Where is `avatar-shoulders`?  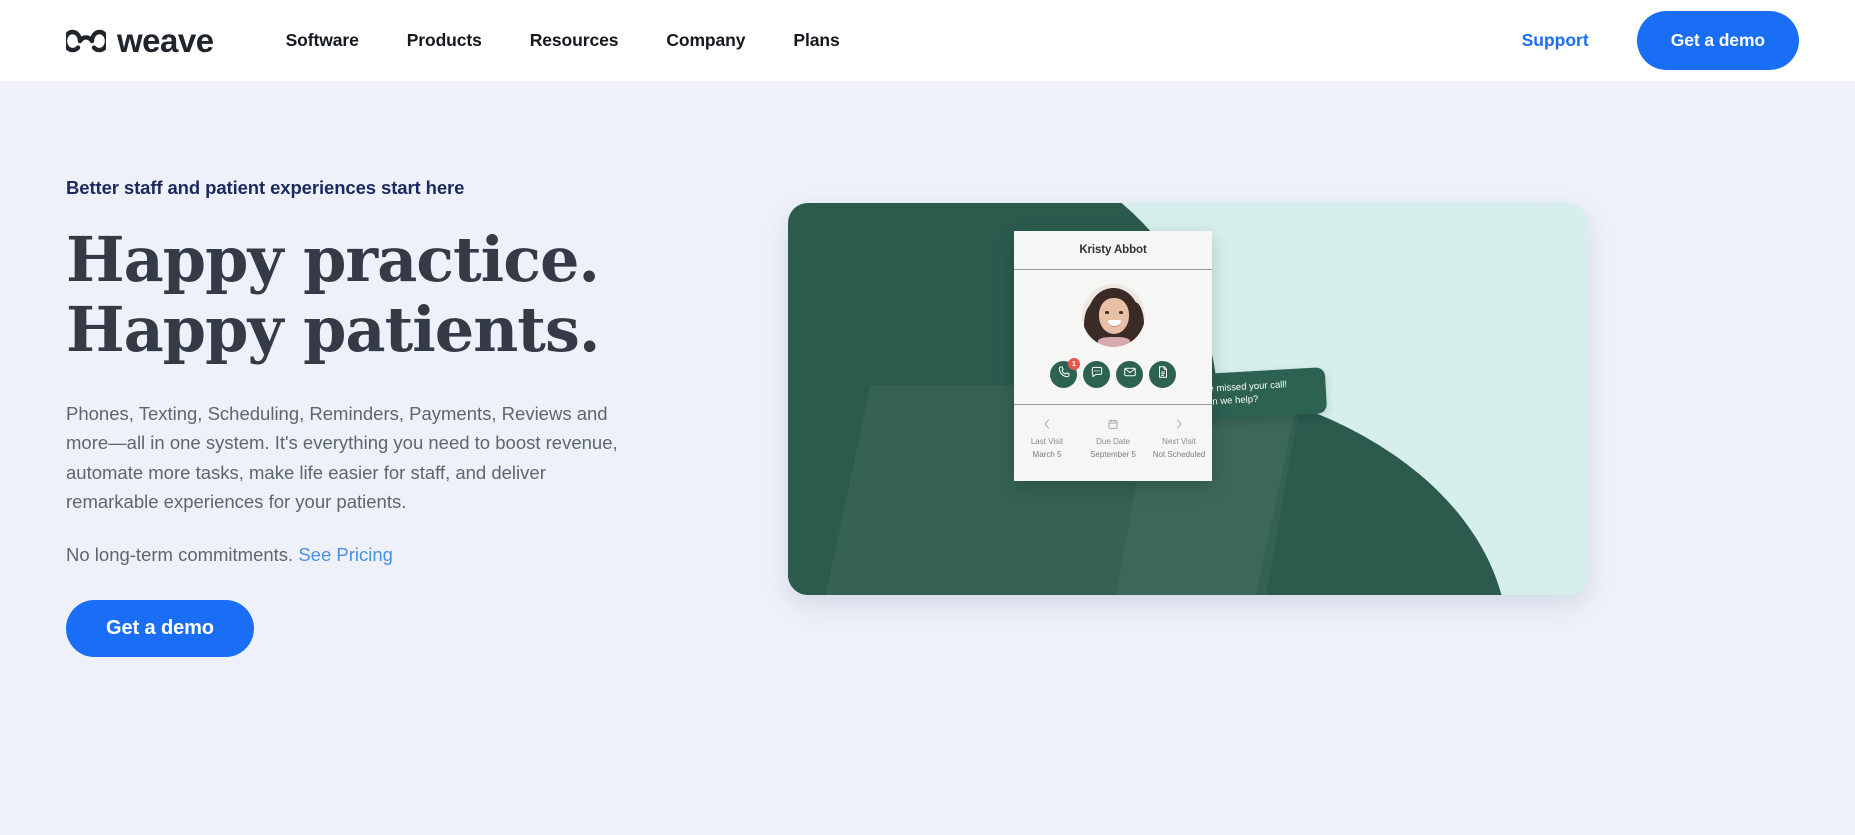 avatar-shoulders is located at coordinates (1113, 342).